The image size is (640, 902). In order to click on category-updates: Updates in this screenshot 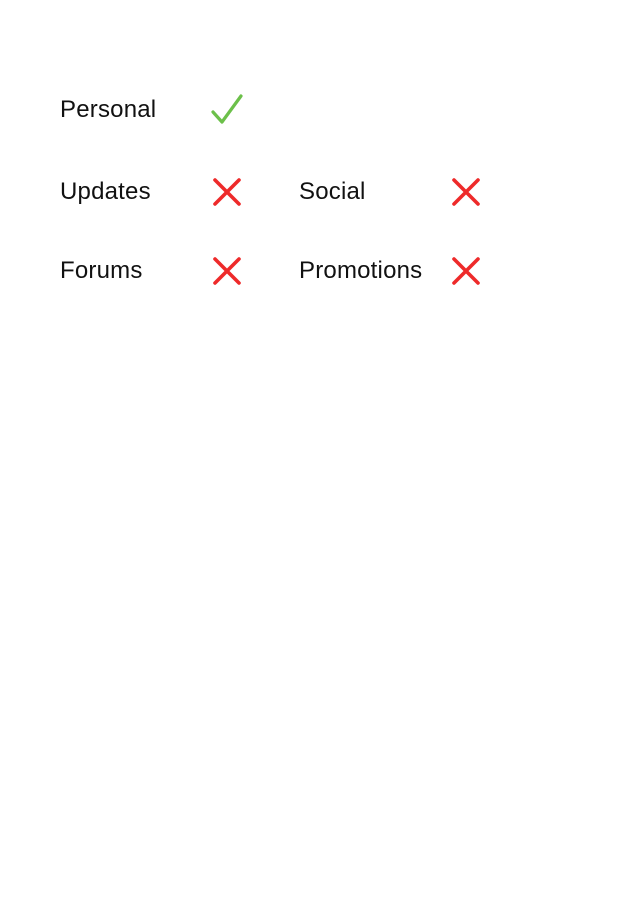, I will do `click(152, 192)`.